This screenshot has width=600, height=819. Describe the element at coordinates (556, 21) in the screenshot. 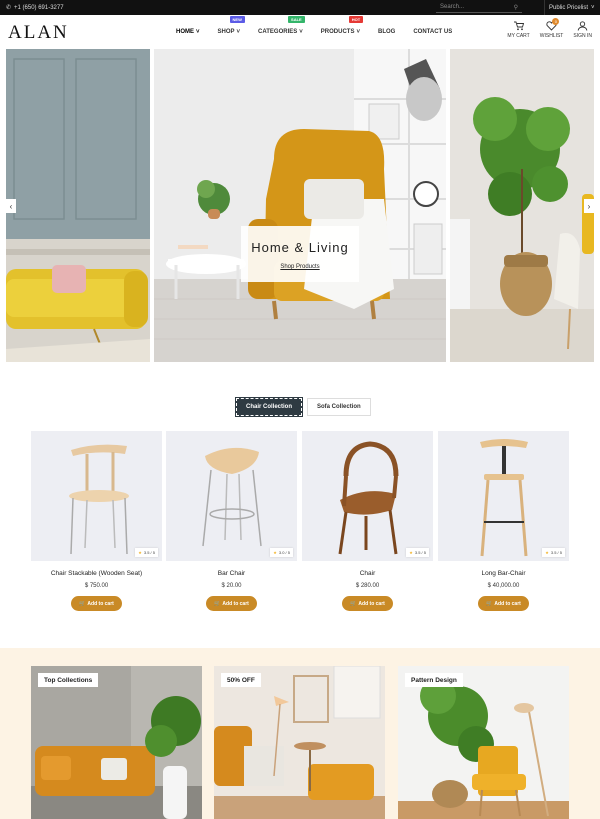

I see `wishlist-count: 0` at that location.